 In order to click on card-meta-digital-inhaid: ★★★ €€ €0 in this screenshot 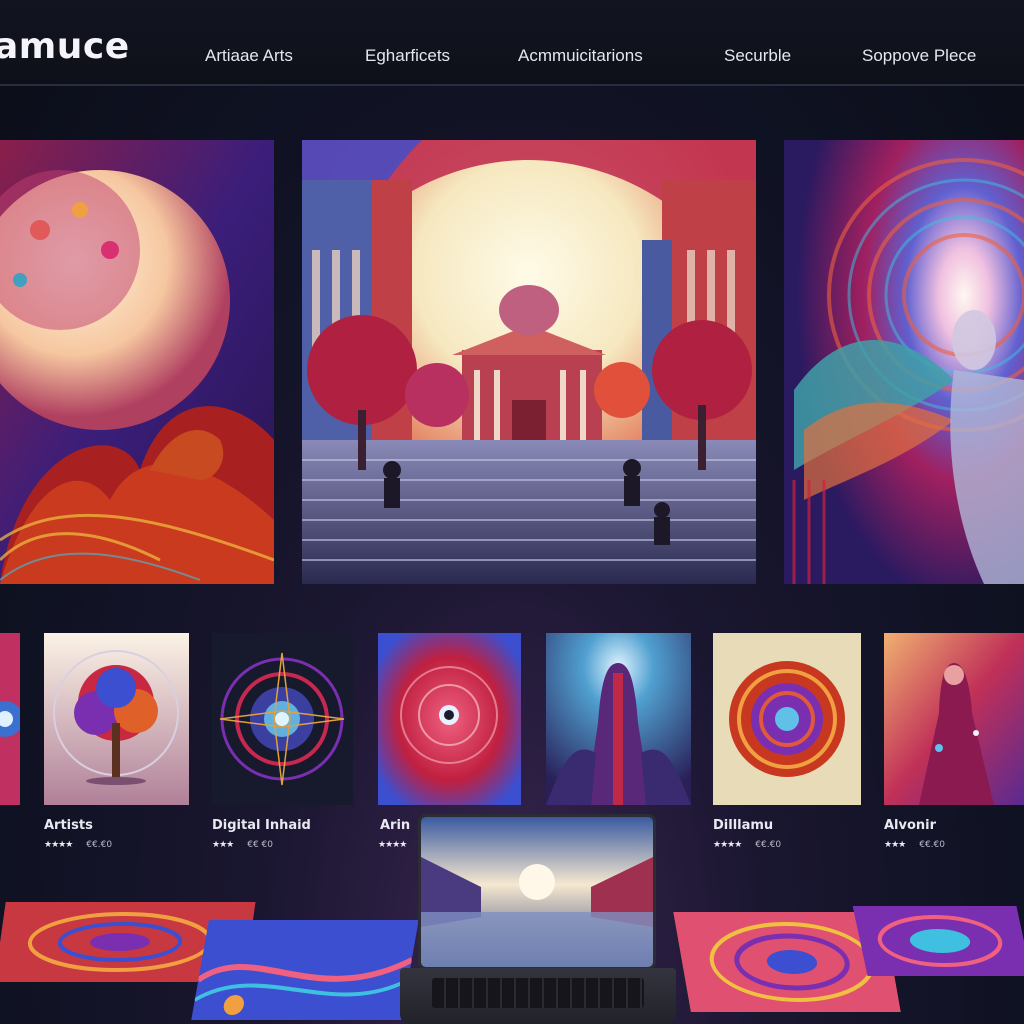, I will do `click(242, 845)`.